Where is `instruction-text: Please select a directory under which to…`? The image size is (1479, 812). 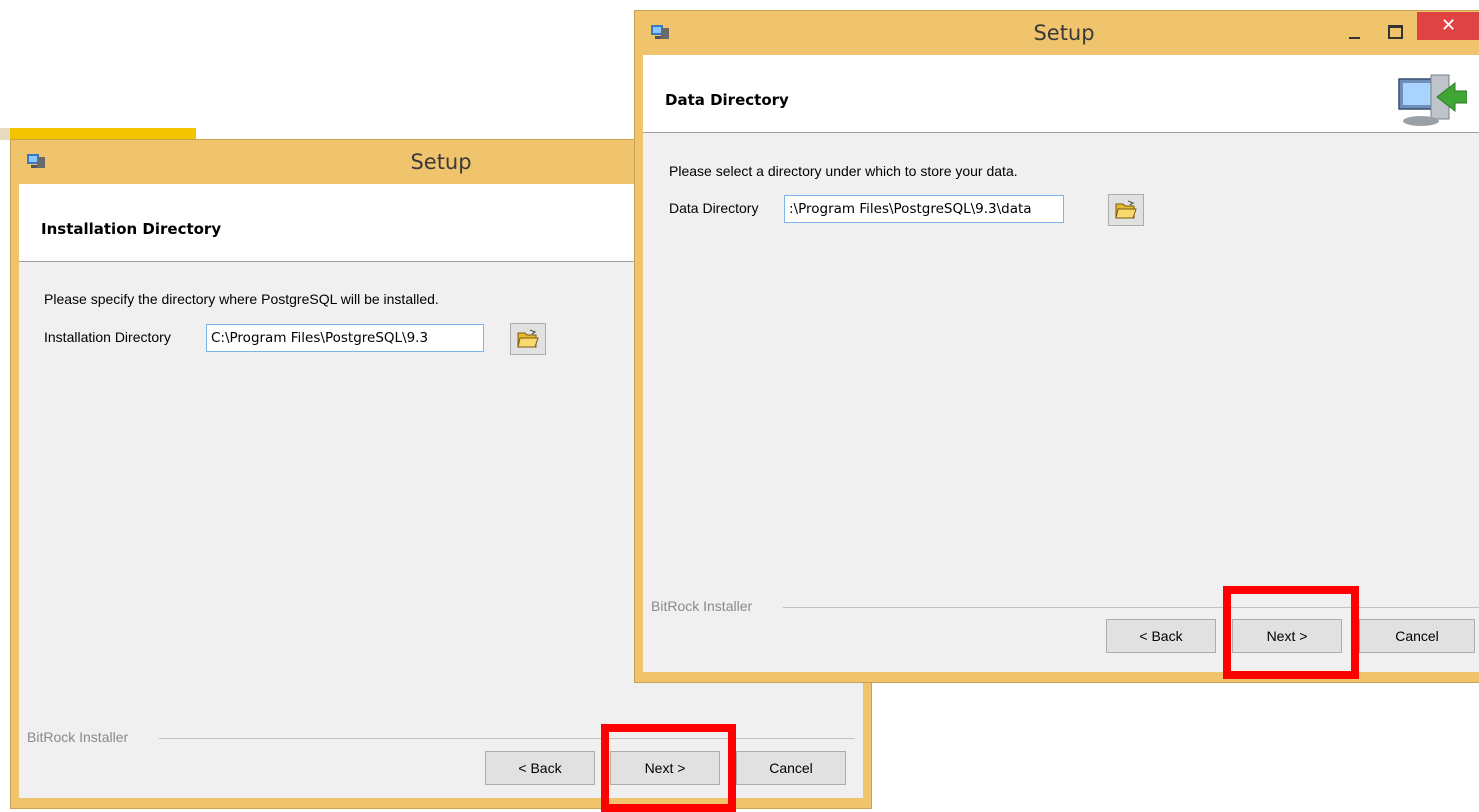
instruction-text: Please select a directory under which to… is located at coordinates (843, 171).